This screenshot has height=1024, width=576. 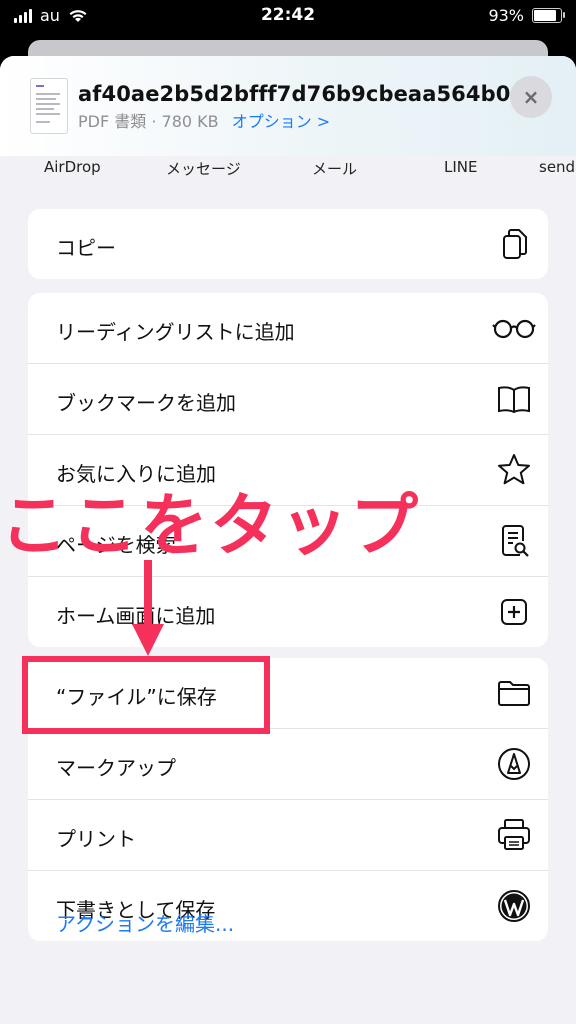 I want to click on markup-label: マークアップ, so click(x=116, y=768).